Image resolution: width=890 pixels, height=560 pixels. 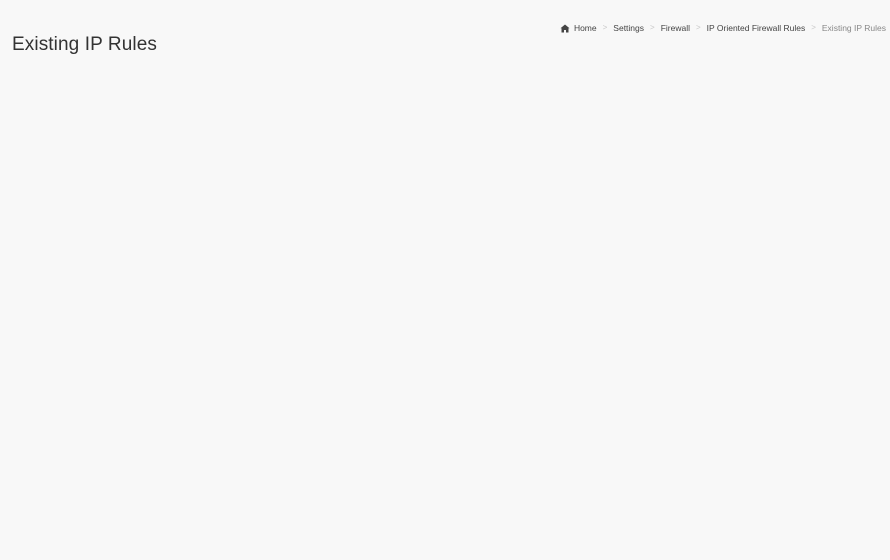 I want to click on breadcrumb-firewall: Firewall, so click(x=675, y=28).